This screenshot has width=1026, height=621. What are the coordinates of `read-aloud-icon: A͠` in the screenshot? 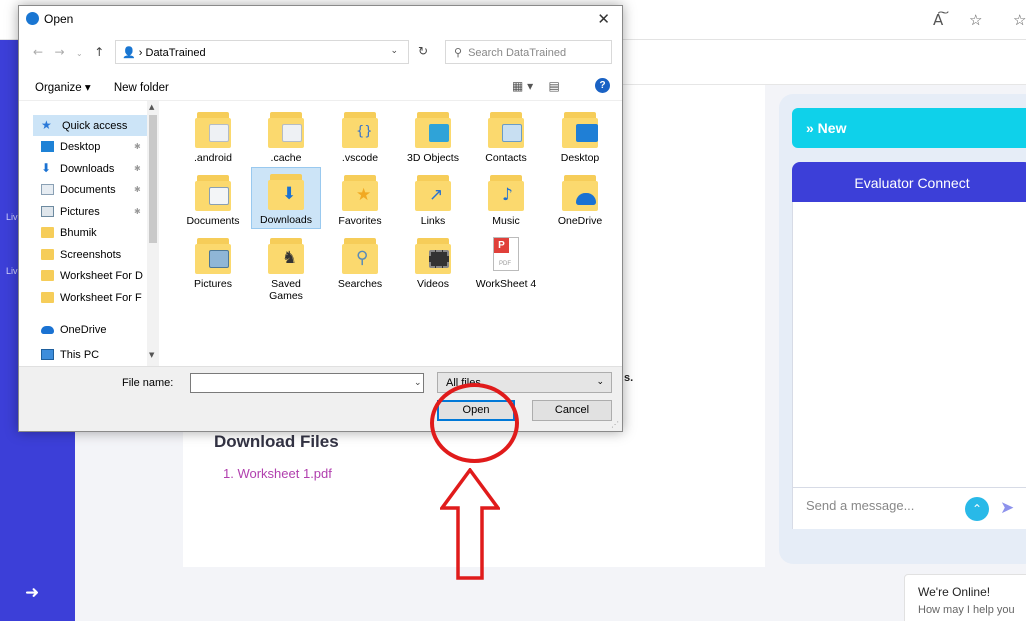 It's located at (938, 20).